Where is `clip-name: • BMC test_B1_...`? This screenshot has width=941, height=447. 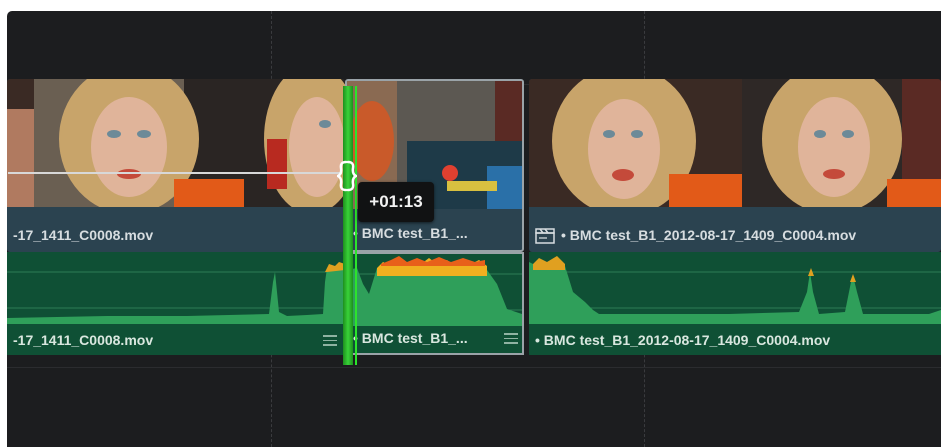 clip-name: • BMC test_B1_... is located at coordinates (410, 233).